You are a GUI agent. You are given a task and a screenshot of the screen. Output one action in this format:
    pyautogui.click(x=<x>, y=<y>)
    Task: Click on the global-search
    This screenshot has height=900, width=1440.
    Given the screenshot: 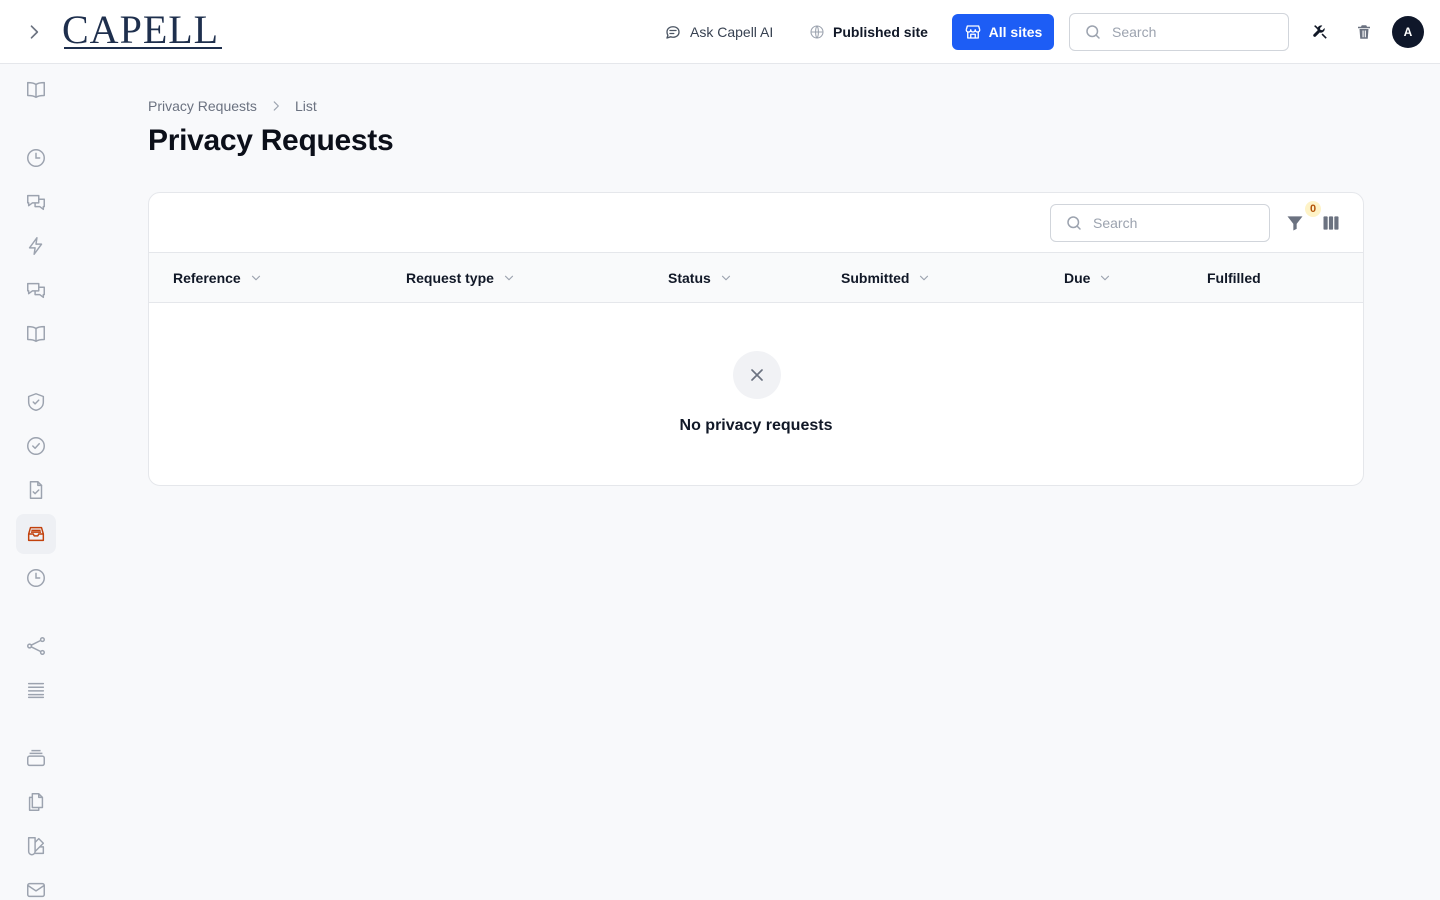 What is the action you would take?
    pyautogui.click(x=1179, y=32)
    